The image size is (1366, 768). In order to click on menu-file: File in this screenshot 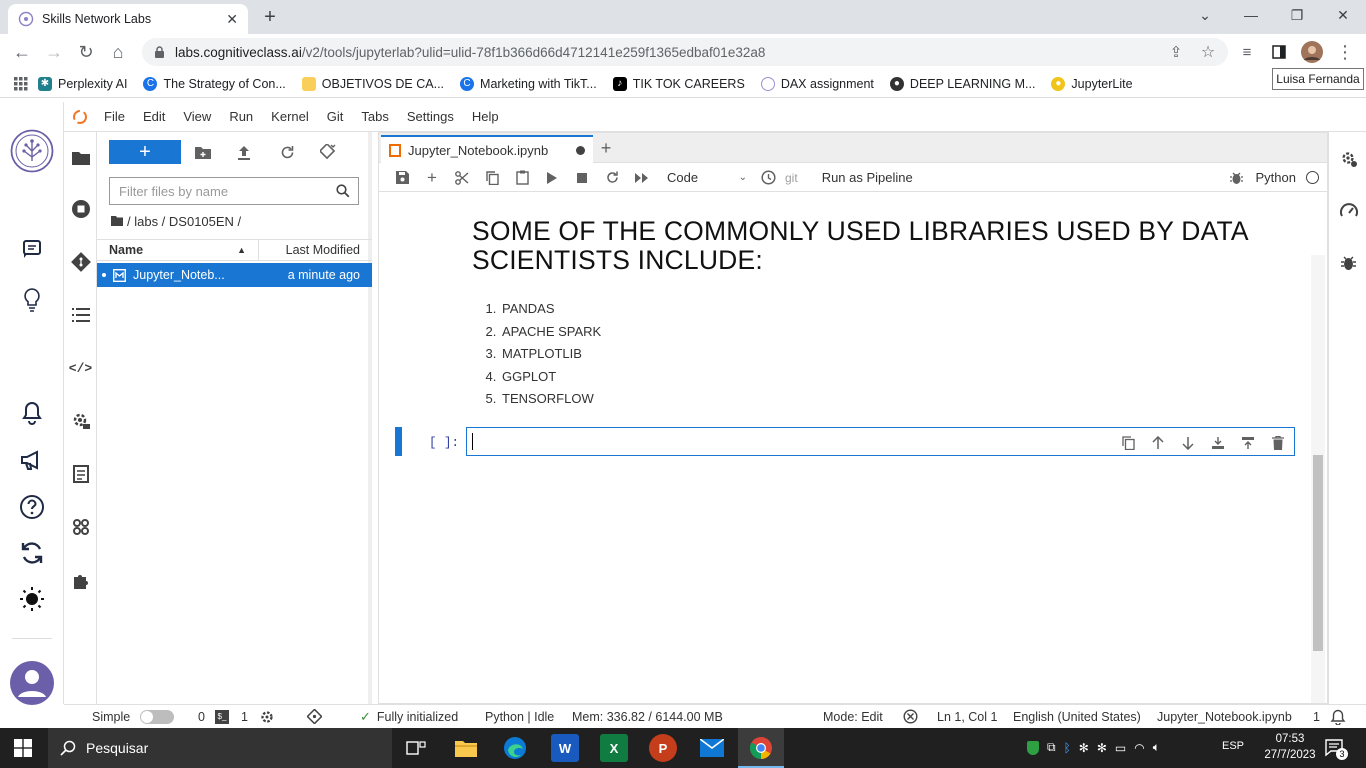, I will do `click(114, 116)`.